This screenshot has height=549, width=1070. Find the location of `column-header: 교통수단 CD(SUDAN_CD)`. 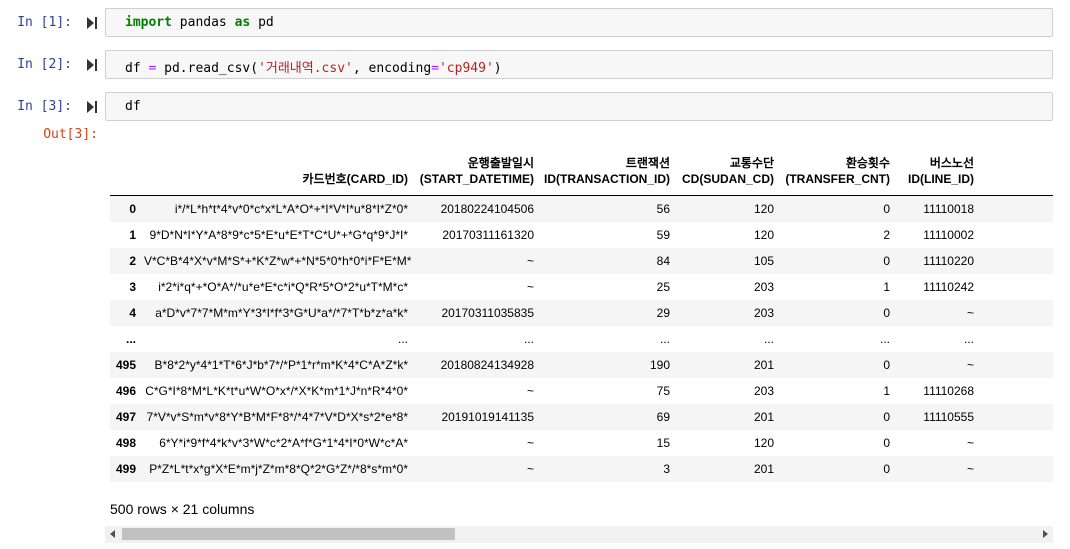

column-header: 교통수단 CD(SUDAN_CD) is located at coordinates (730, 171).